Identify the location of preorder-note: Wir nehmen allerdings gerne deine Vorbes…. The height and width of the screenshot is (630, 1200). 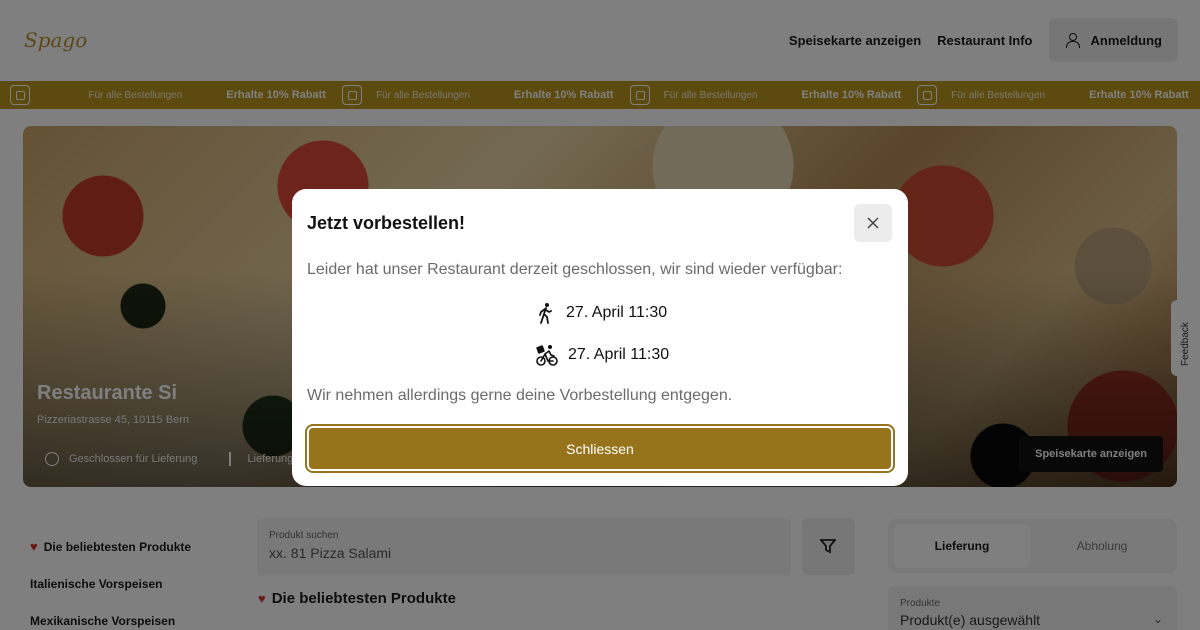
(520, 395).